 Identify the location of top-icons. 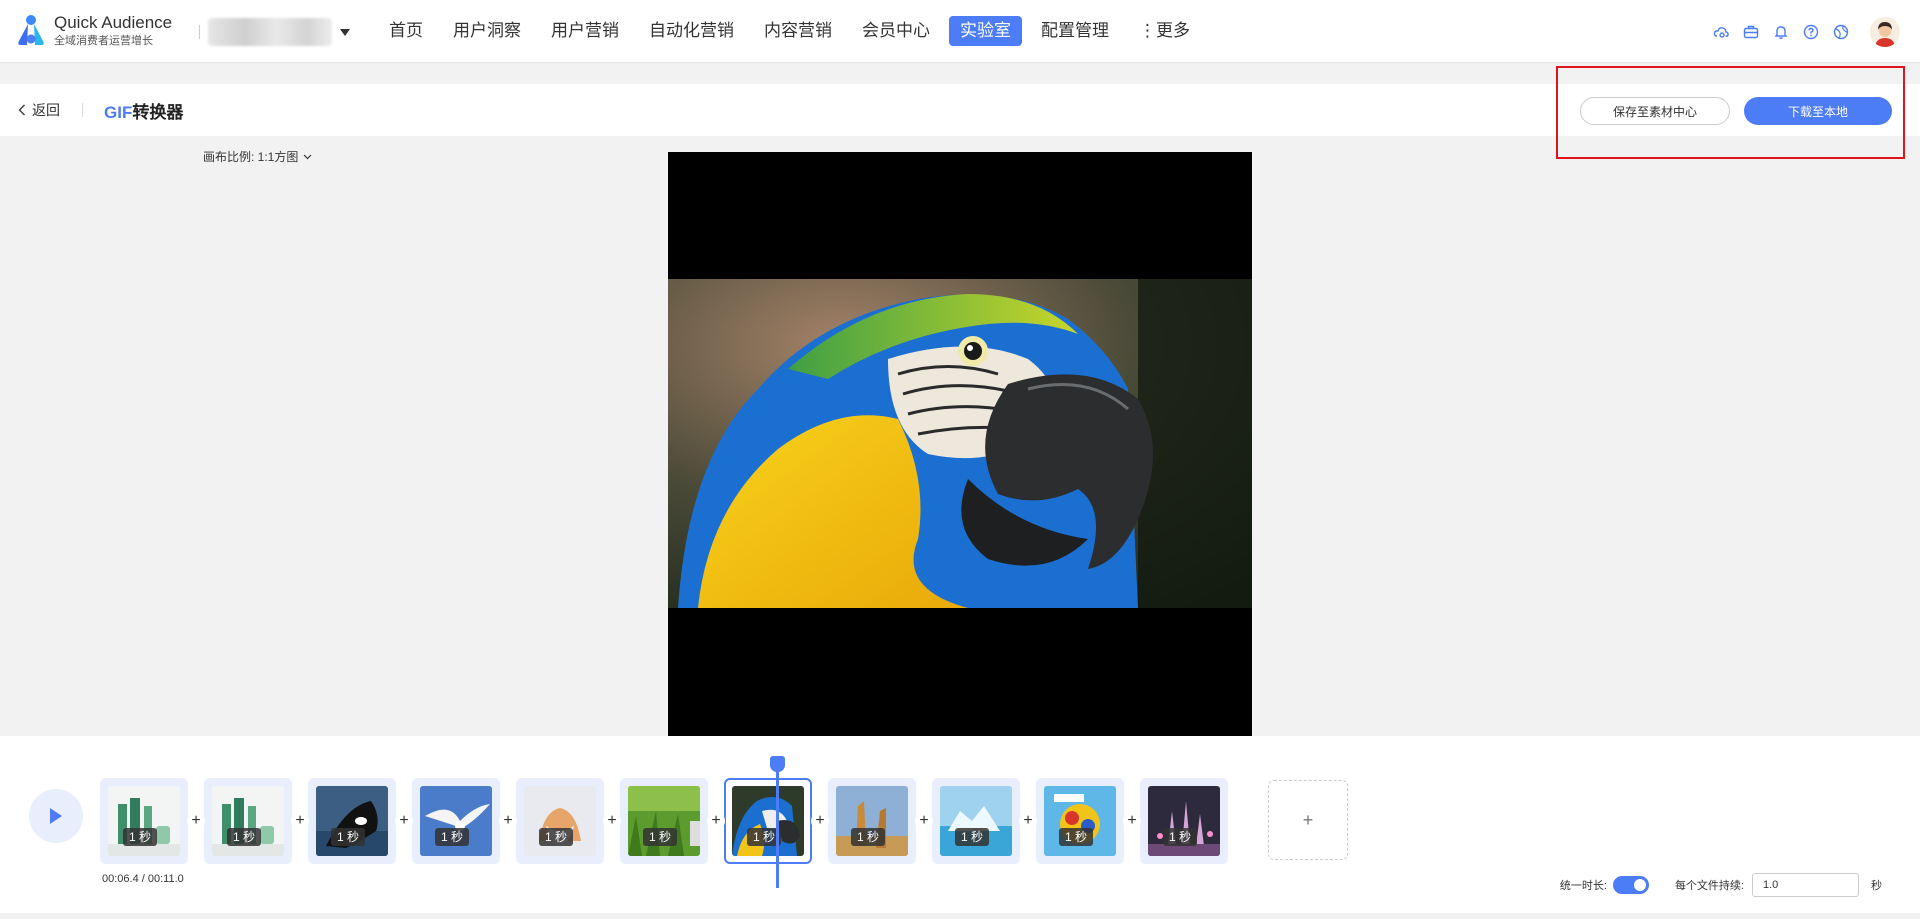
(1806, 32).